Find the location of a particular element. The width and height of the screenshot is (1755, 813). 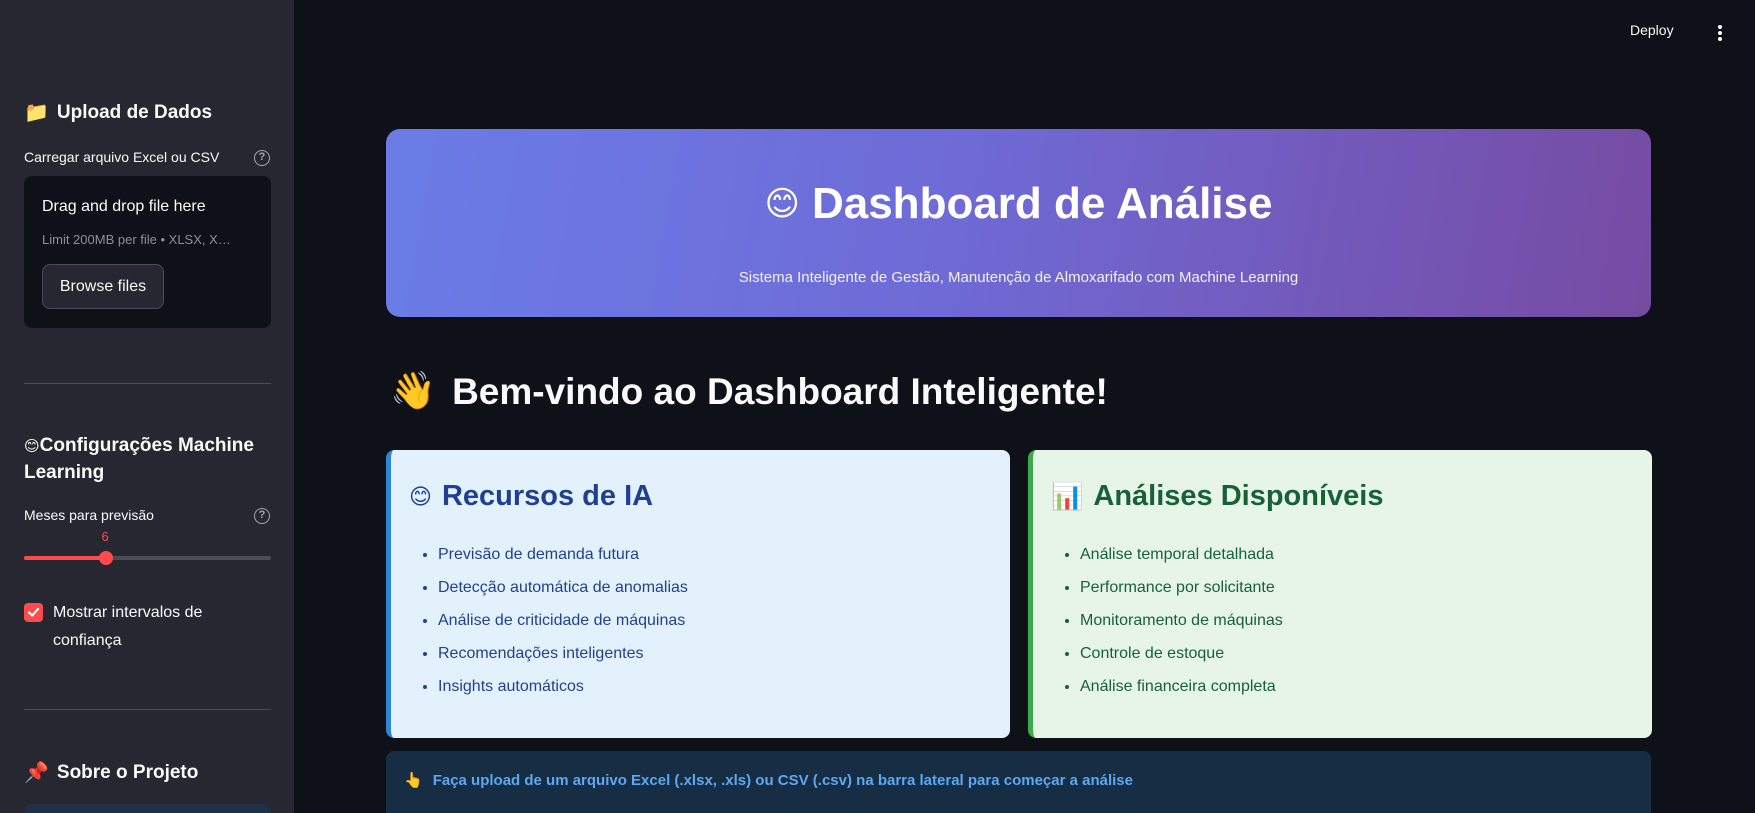

ai-card-title: 😊 Recursos de IA is located at coordinates (531, 496).